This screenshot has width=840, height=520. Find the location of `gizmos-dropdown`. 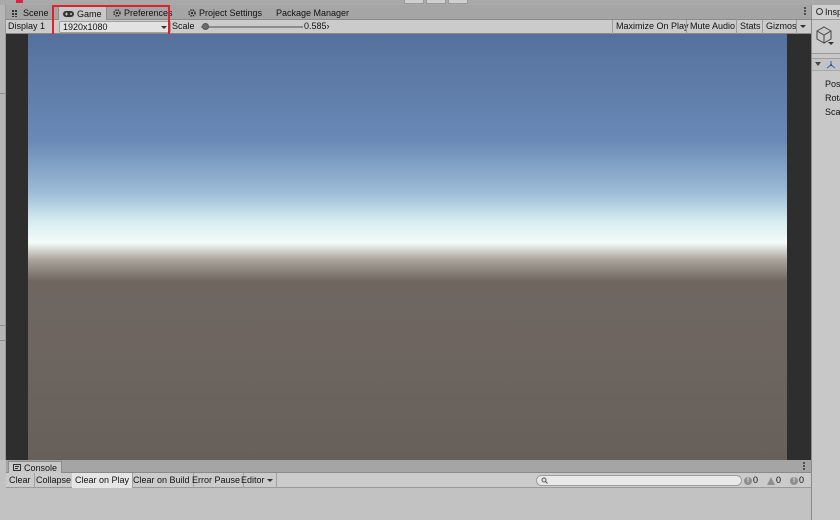

gizmos-dropdown is located at coordinates (802, 27).